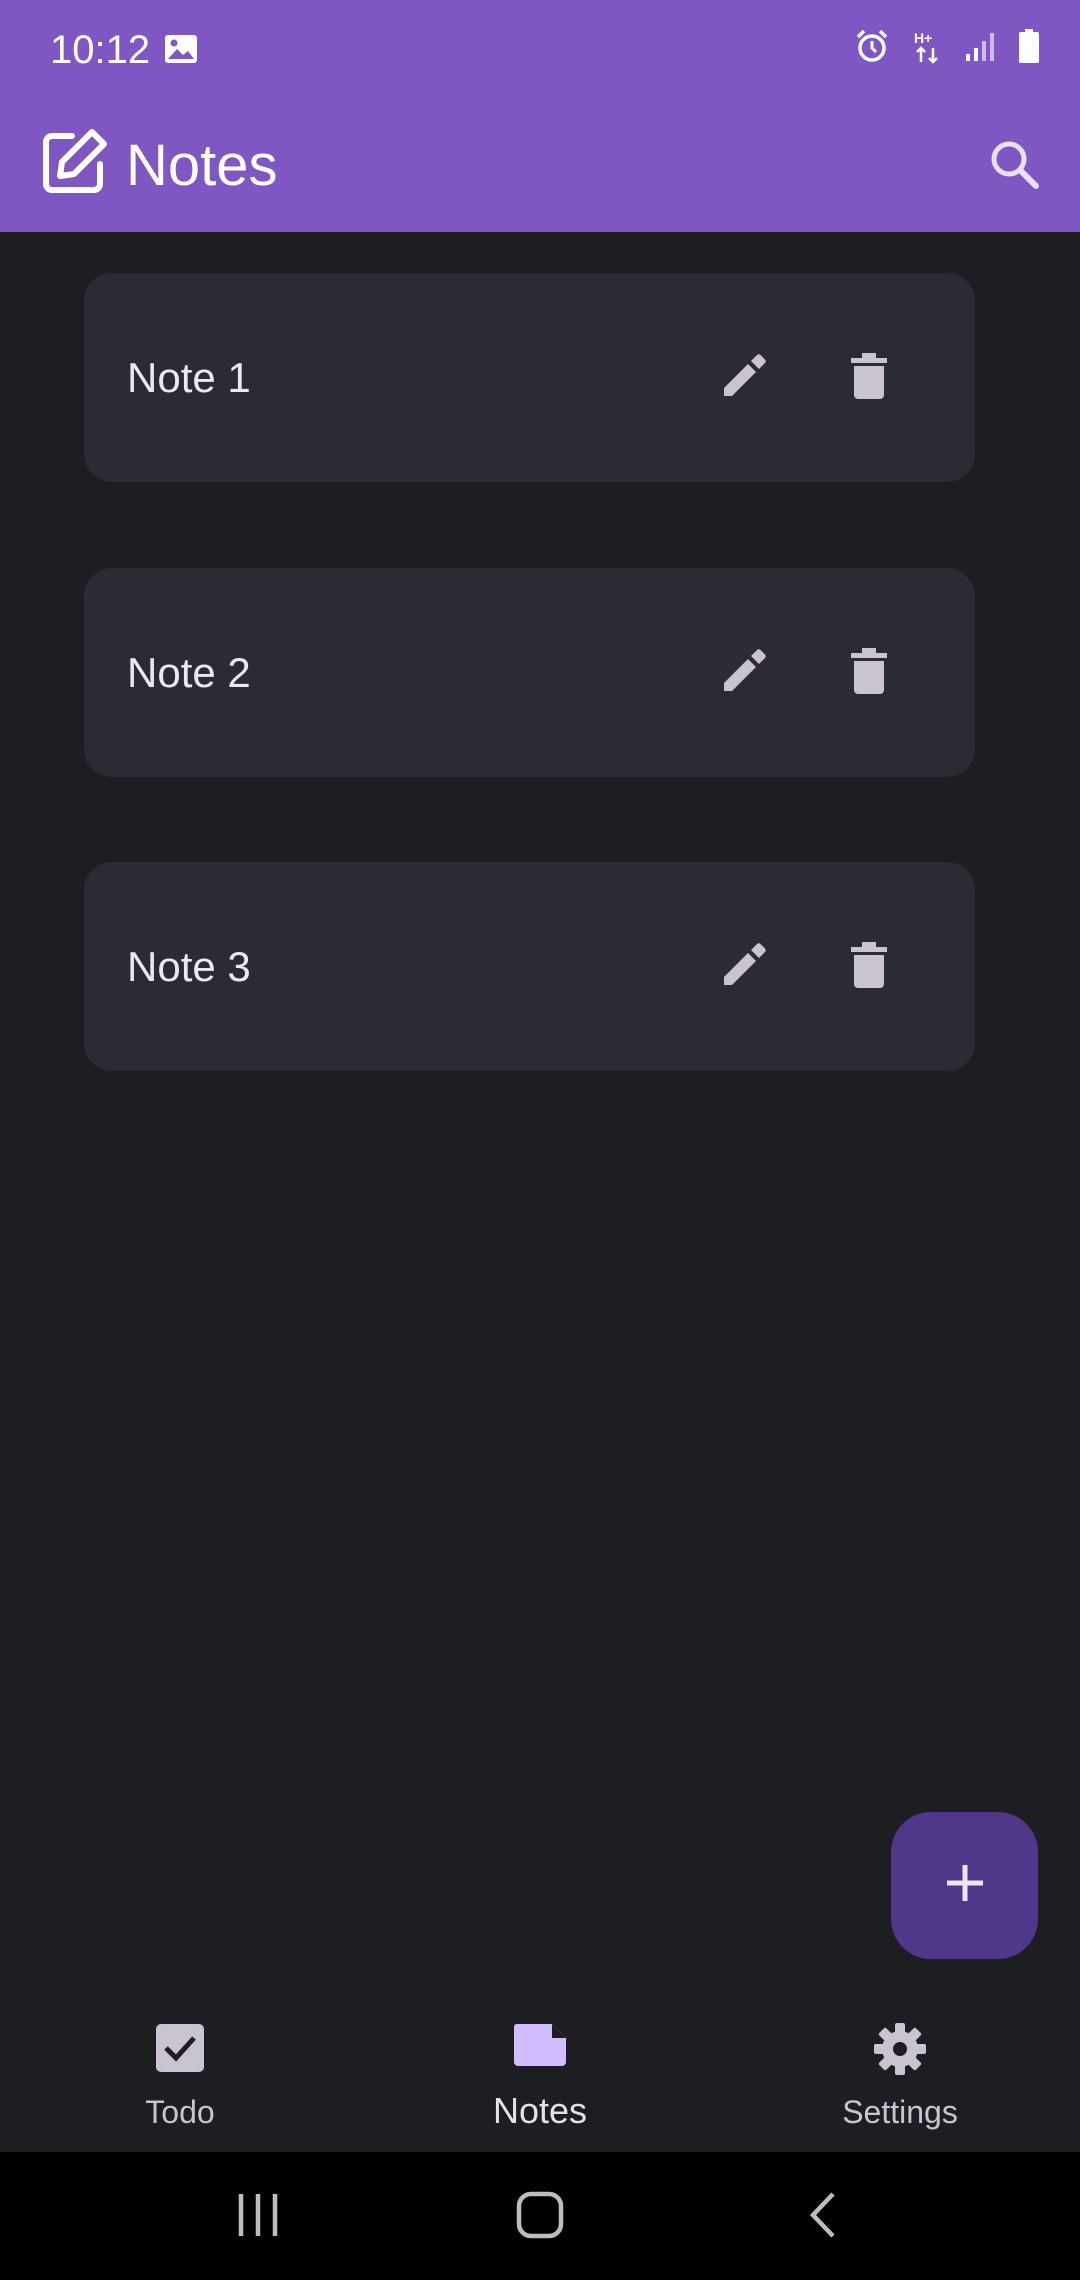  I want to click on add-note-button, so click(964, 1885).